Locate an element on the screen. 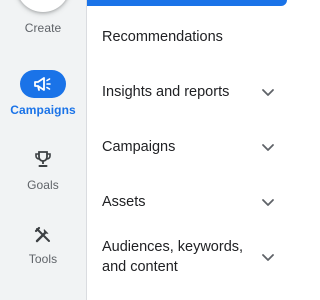  rail-item-label: Tools is located at coordinates (43, 259).